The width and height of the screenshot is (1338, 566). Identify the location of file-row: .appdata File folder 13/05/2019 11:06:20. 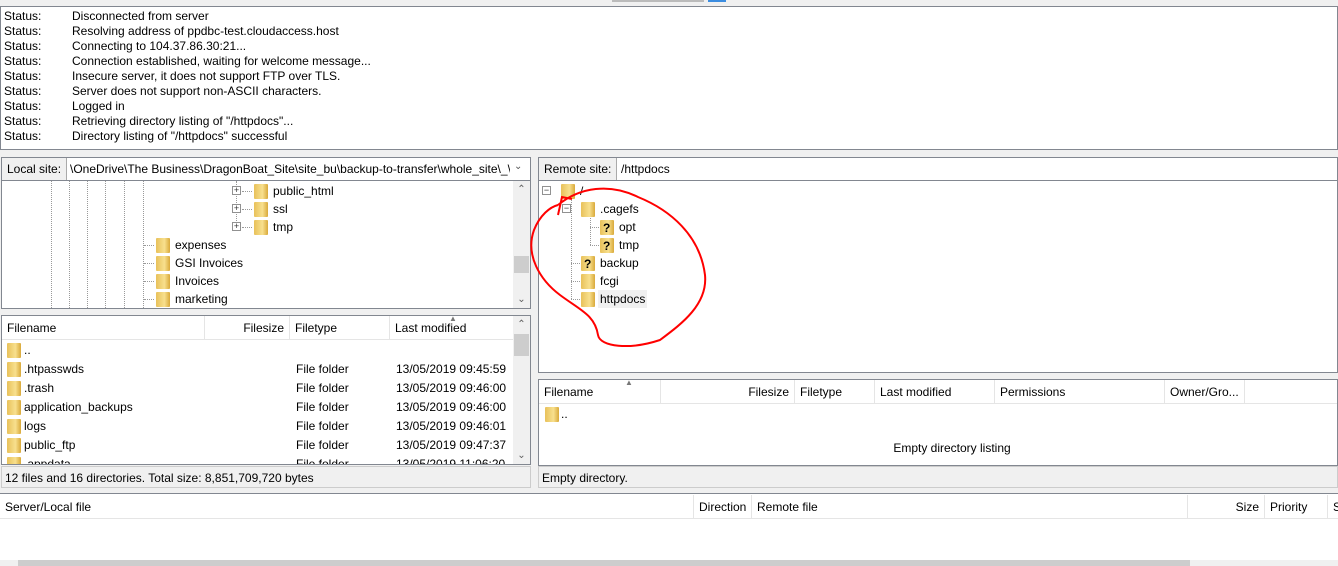
(258, 460).